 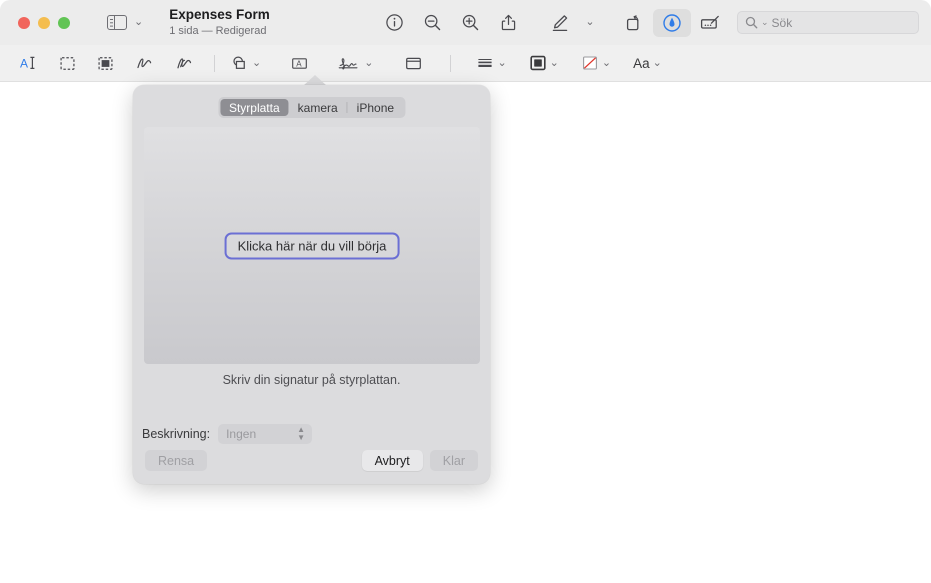 I want to click on search-icon, so click(x=751, y=22).